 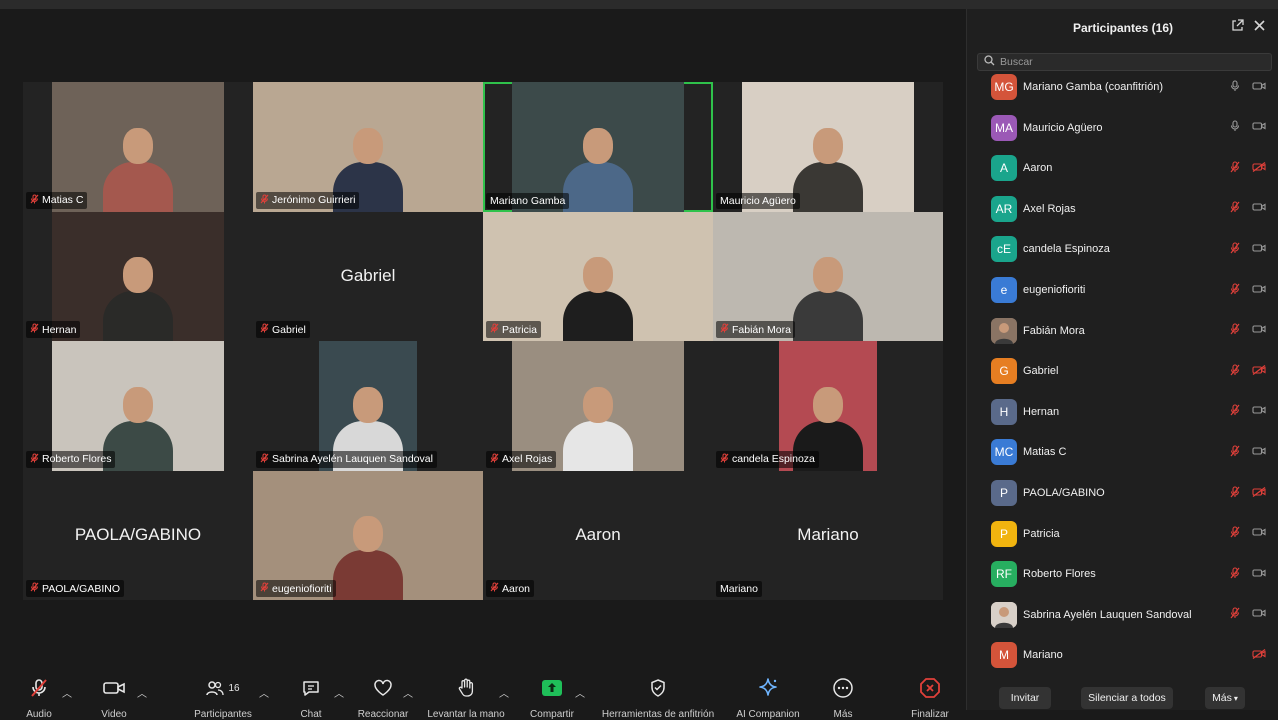 I want to click on participant-row: MA Mauricio Agüero, so click(x=1122, y=128).